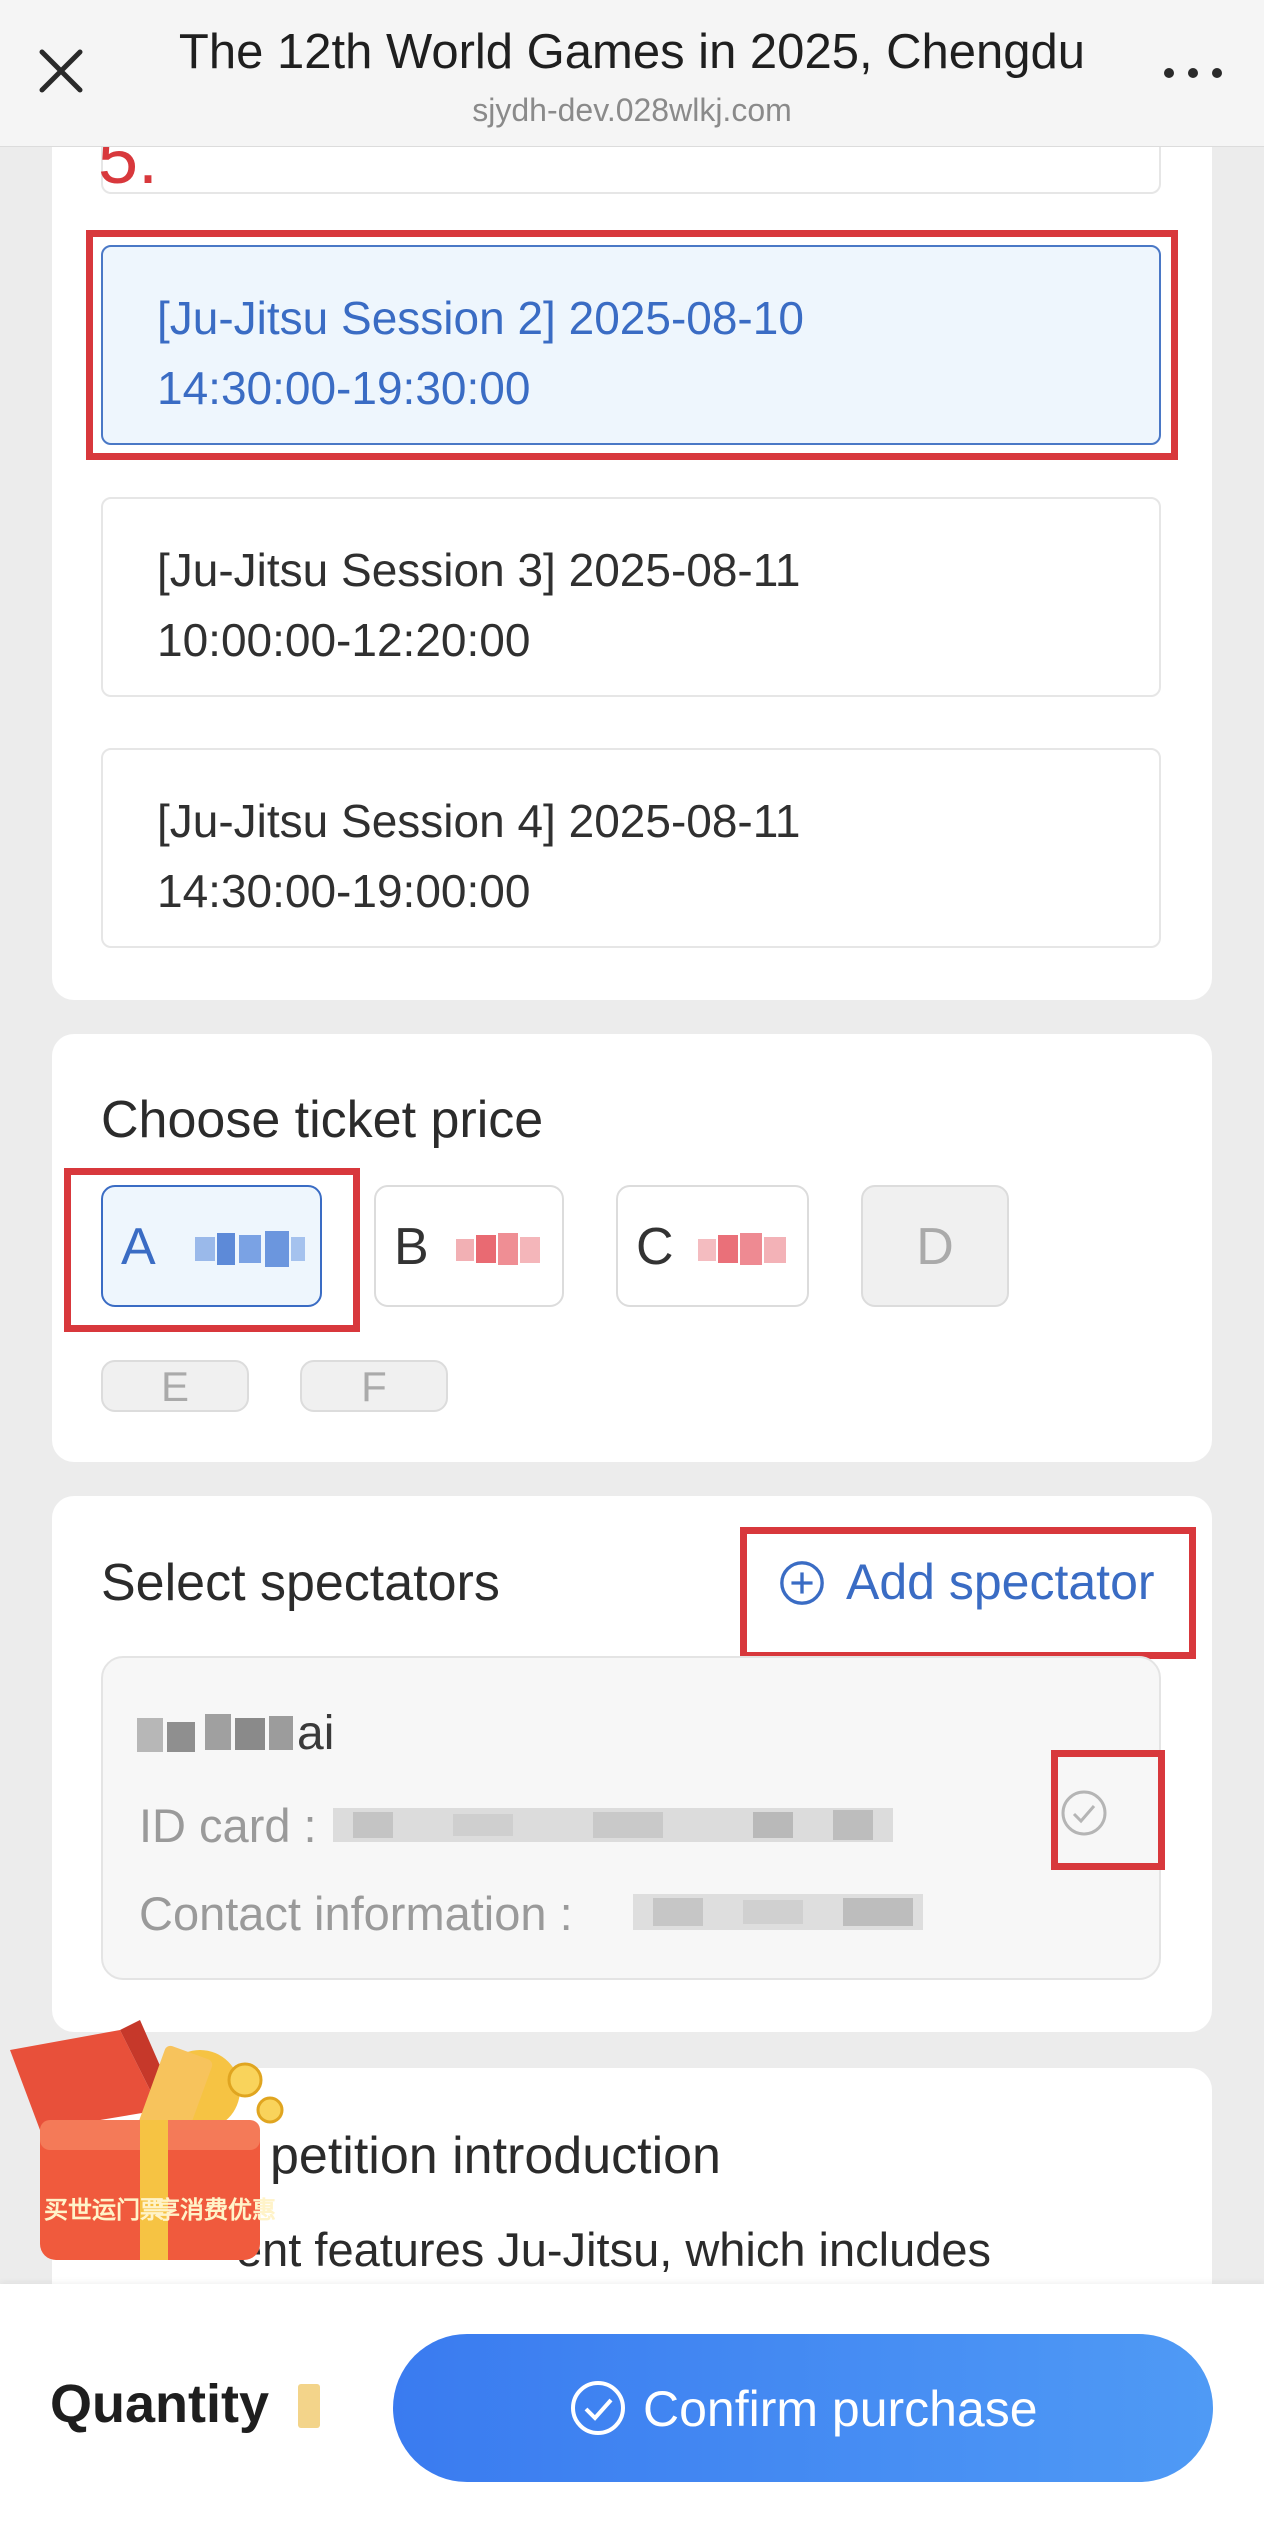 This screenshot has height=2539, width=1264. I want to click on blurred-contact-number, so click(778, 1912).